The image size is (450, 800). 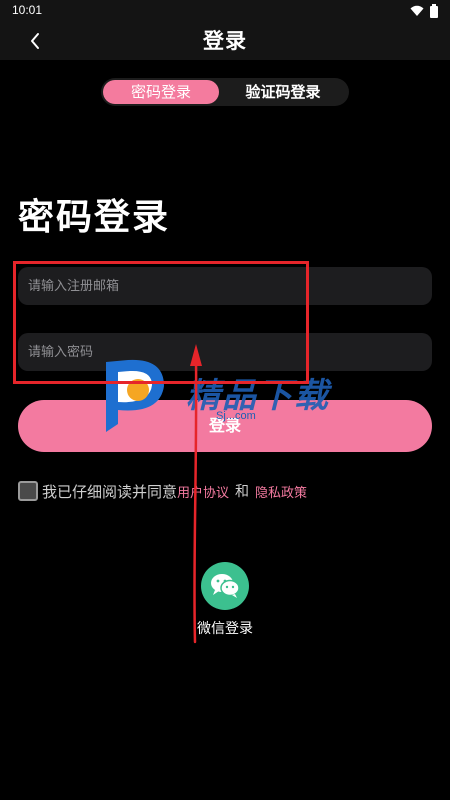 What do you see at coordinates (417, 10) in the screenshot?
I see `wifi-icon` at bounding box center [417, 10].